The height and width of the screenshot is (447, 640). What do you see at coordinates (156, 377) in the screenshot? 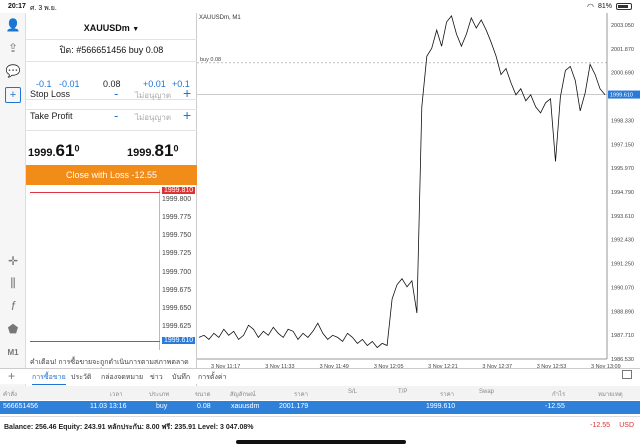
I see `tab-news: ข่าว` at bounding box center [156, 377].